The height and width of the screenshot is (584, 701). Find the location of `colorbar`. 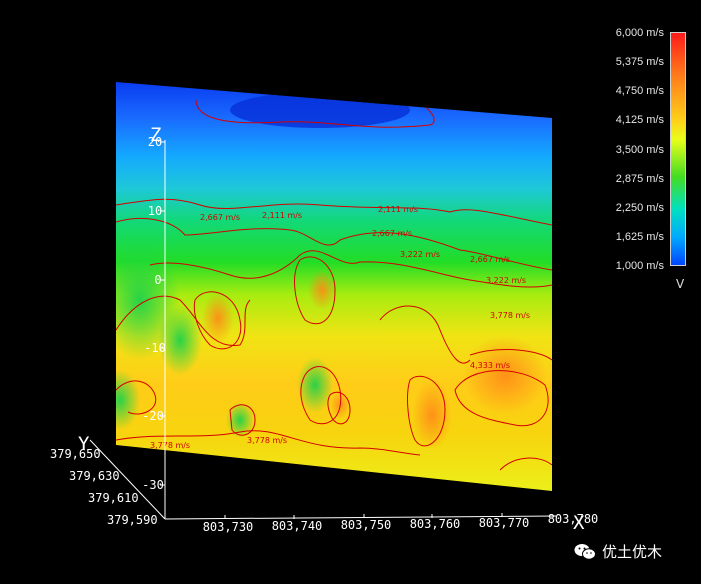

colorbar is located at coordinates (678, 149).